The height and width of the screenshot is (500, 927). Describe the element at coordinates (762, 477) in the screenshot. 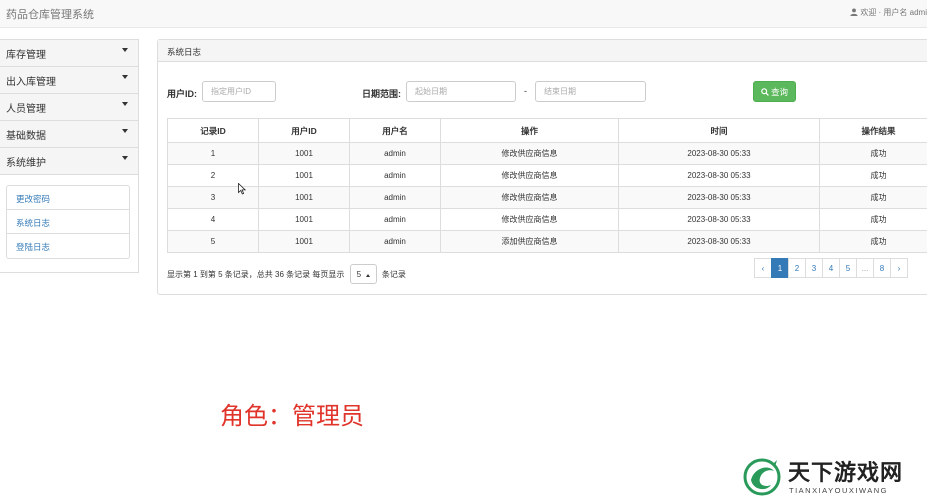

I see `dragon-logo-icon` at that location.